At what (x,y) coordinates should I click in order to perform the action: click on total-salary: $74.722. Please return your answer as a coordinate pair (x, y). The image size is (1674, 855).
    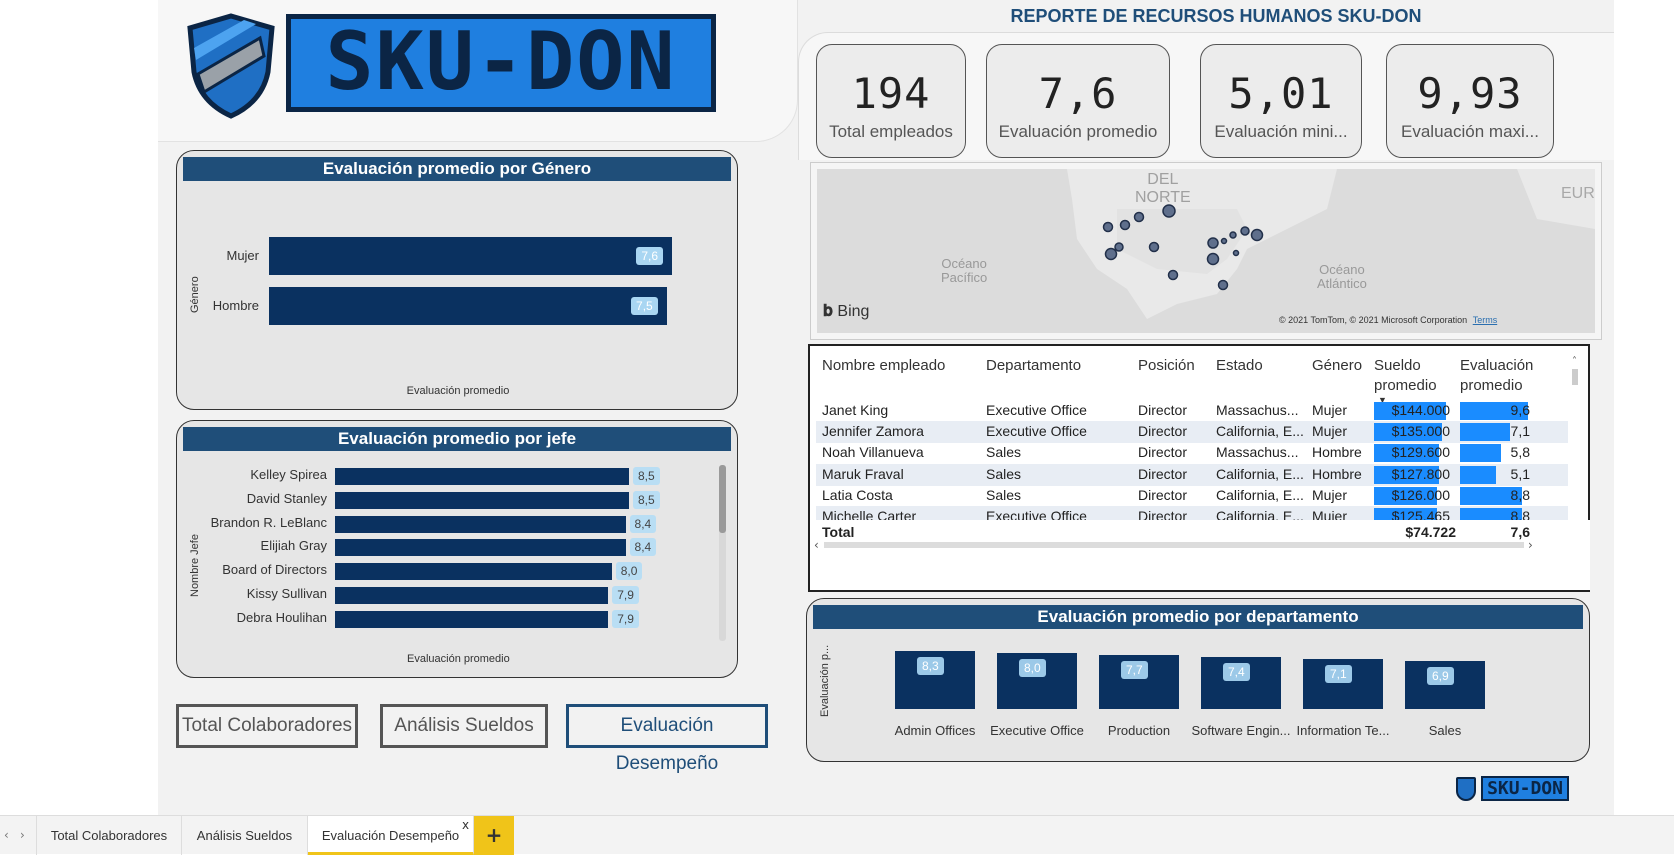
    Looking at the image, I should click on (1430, 532).